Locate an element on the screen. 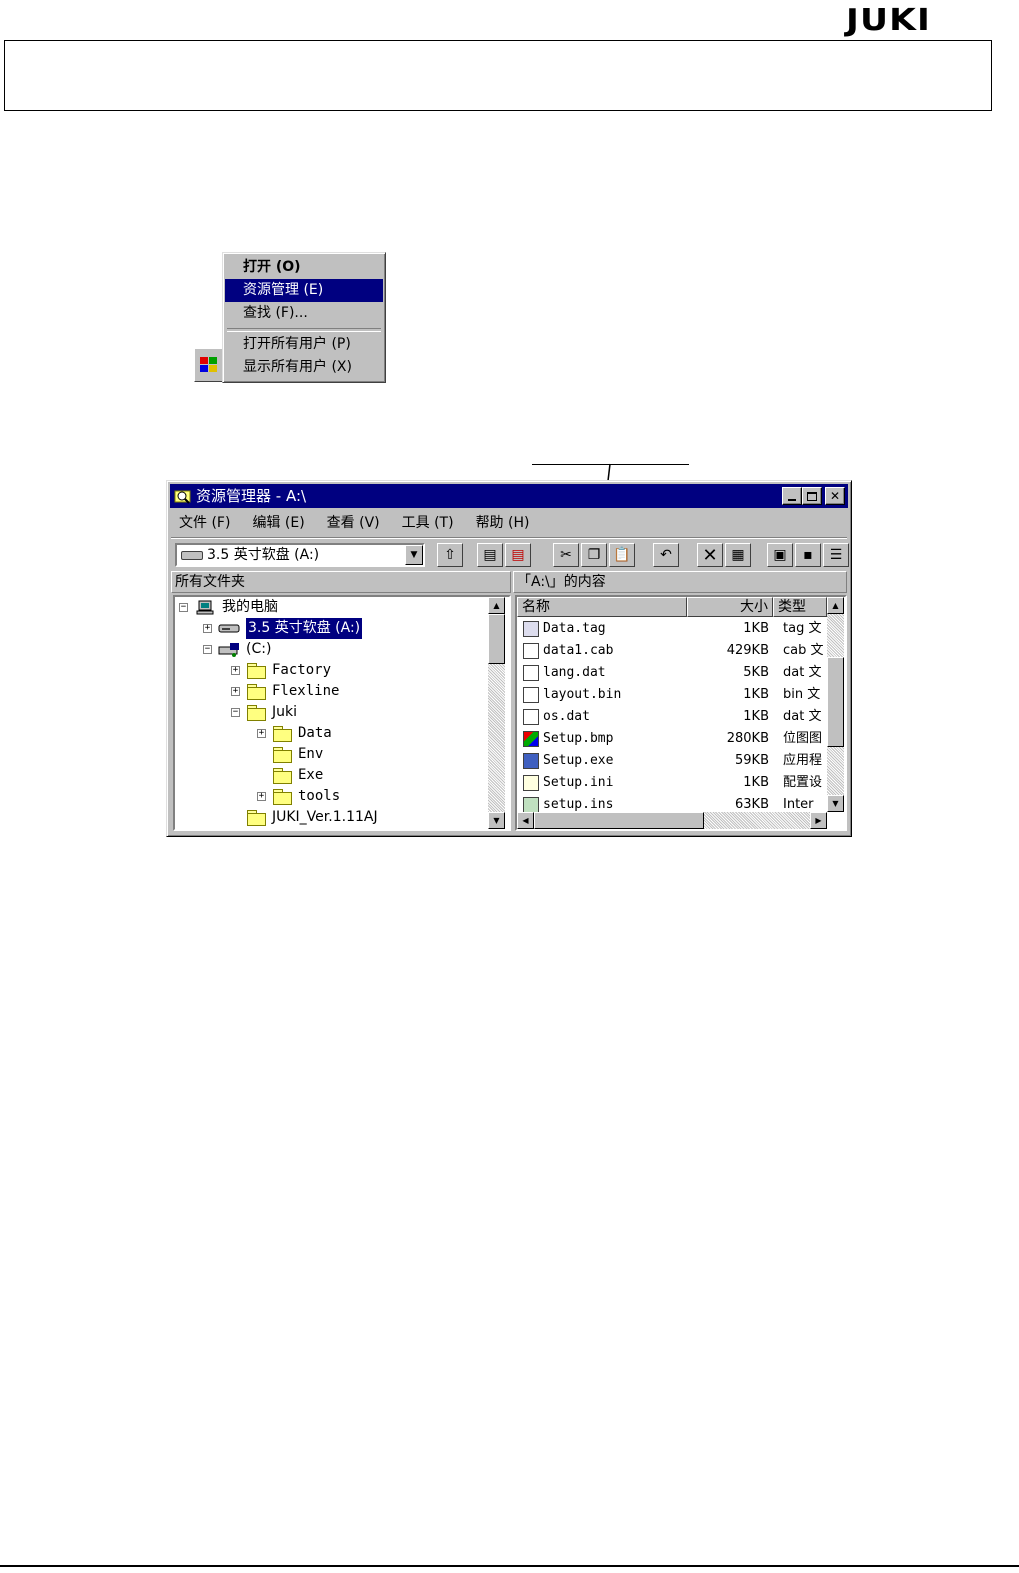 The image size is (1019, 1573). menu-item-open-all-users: 打开所有用户 (P) is located at coordinates (304, 344).